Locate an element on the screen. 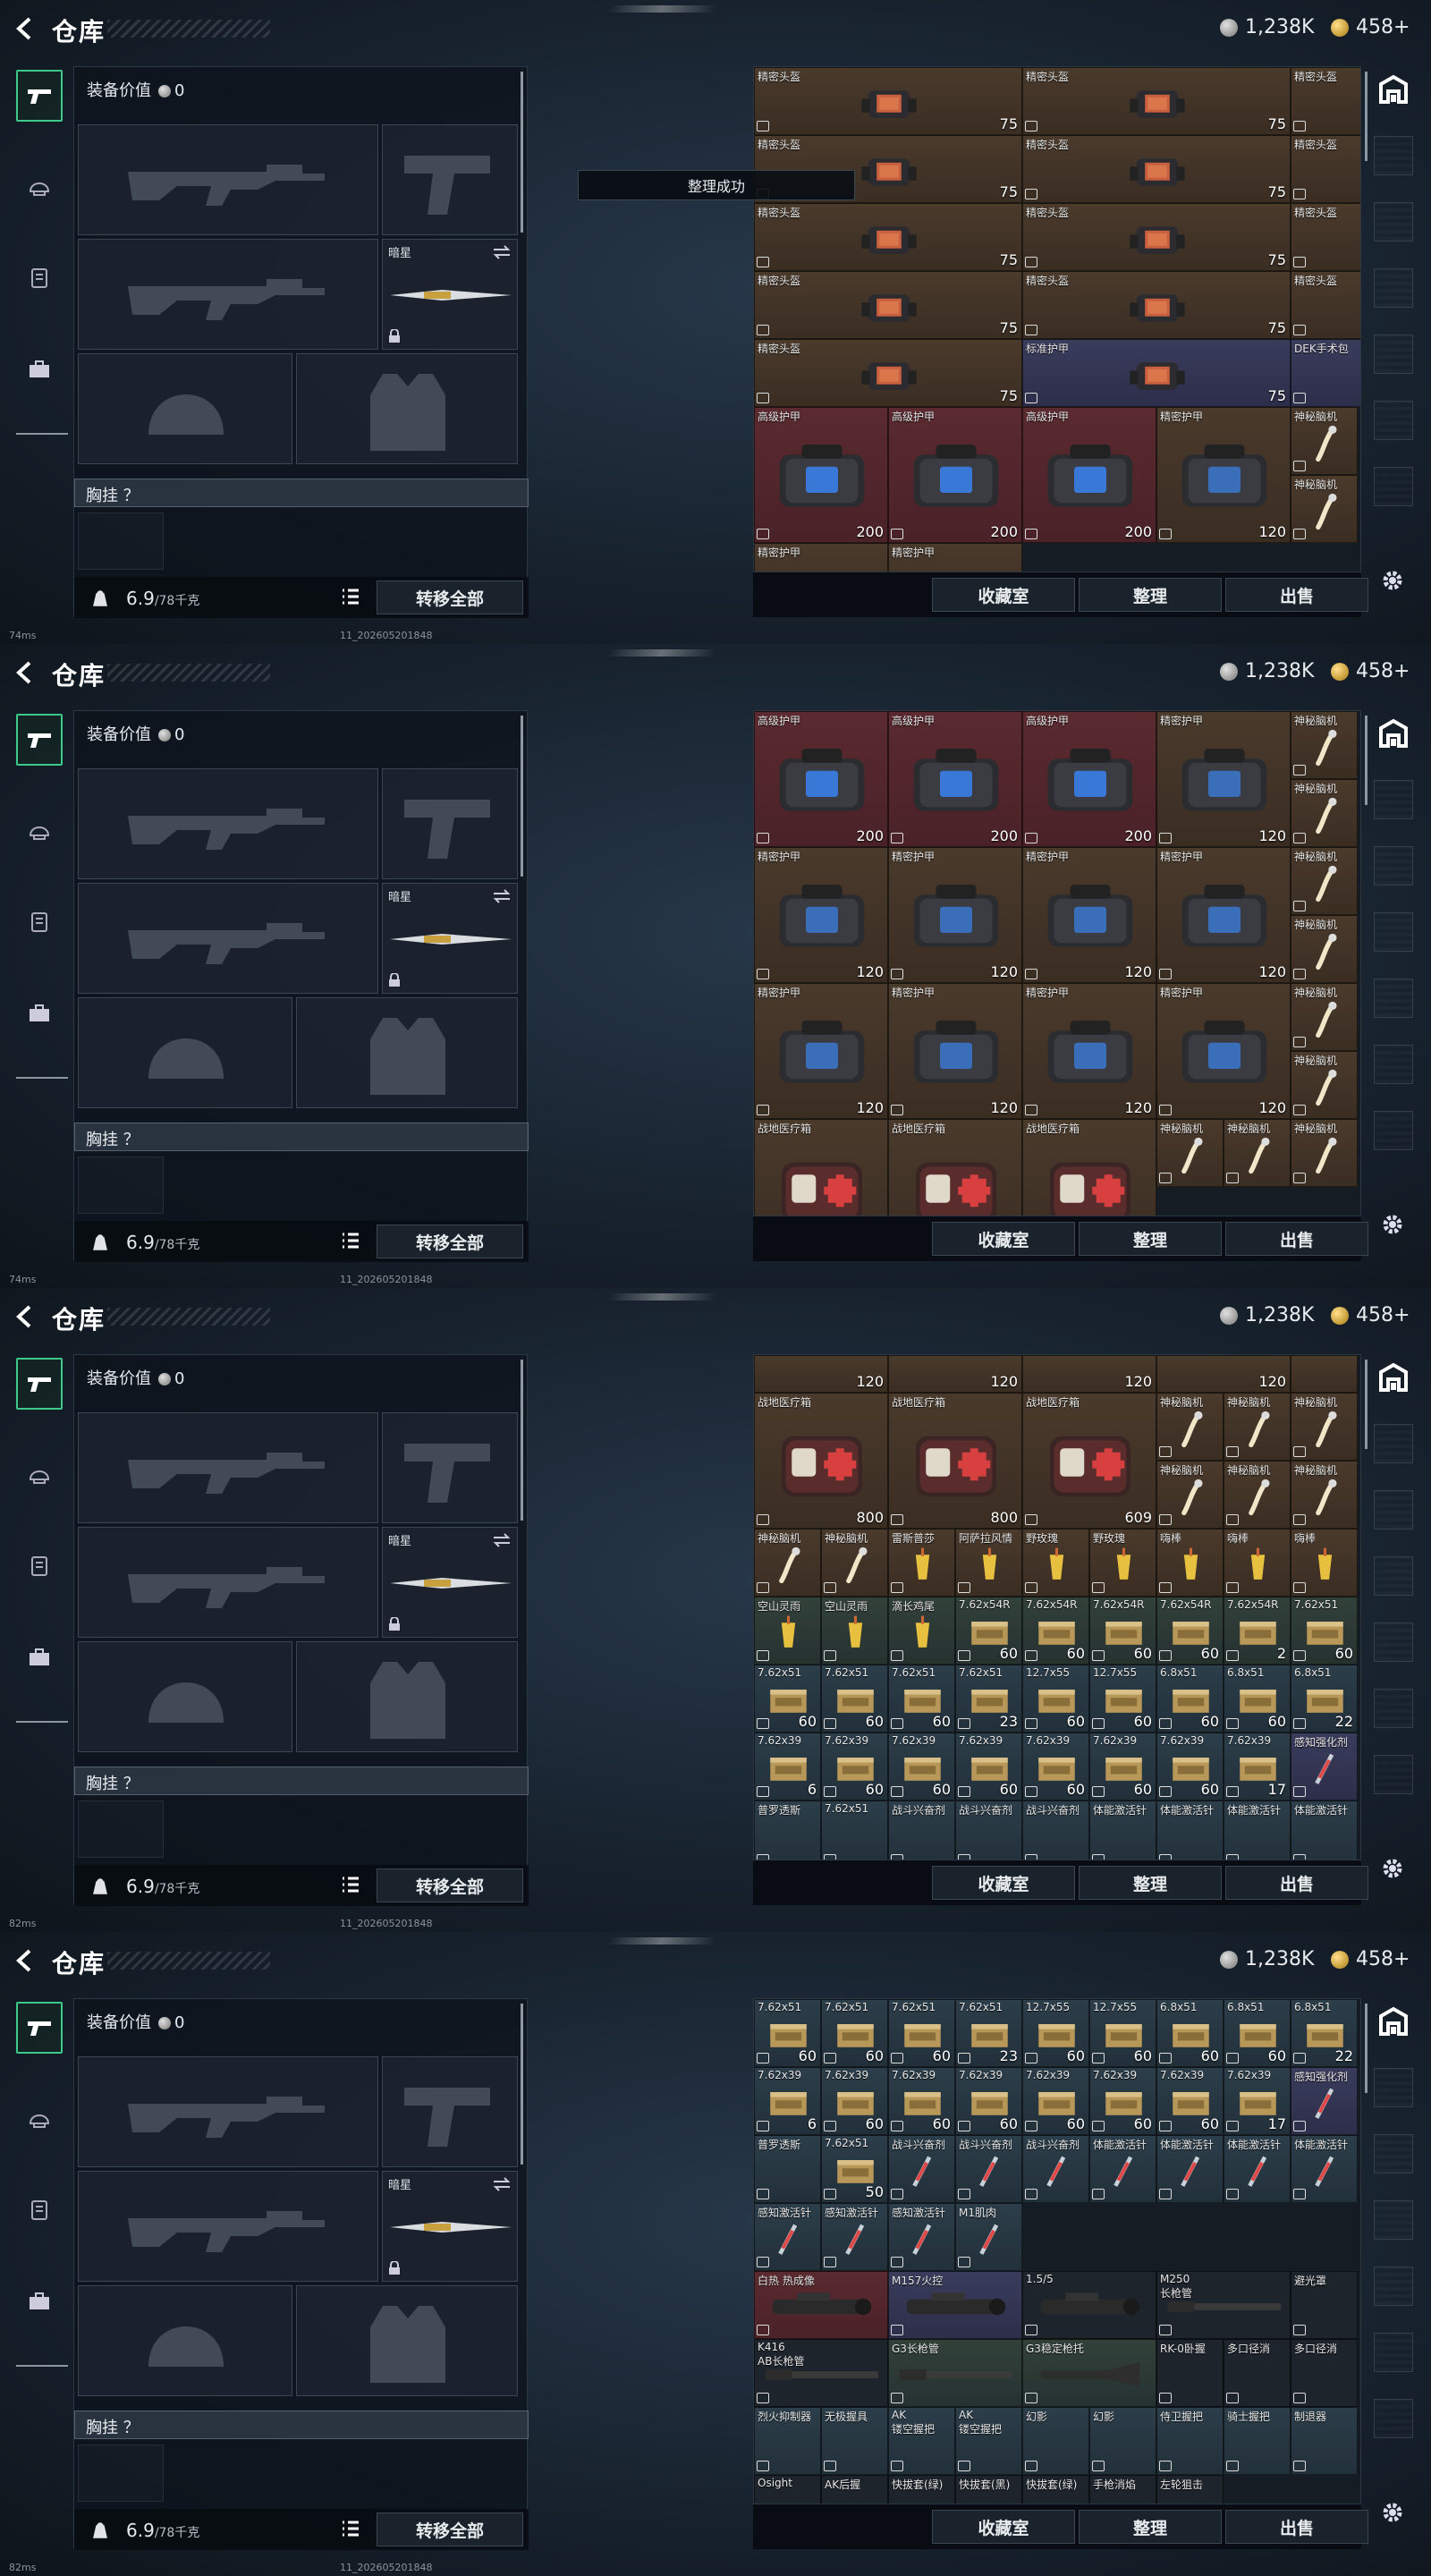 The height and width of the screenshot is (2576, 1431). stash-item: 感知强化剂 is located at coordinates (1325, 1766).